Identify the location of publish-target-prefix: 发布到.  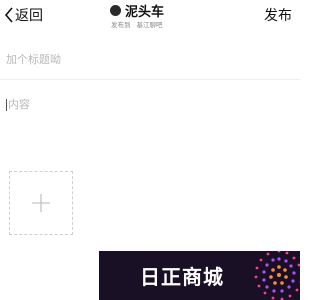
(121, 25).